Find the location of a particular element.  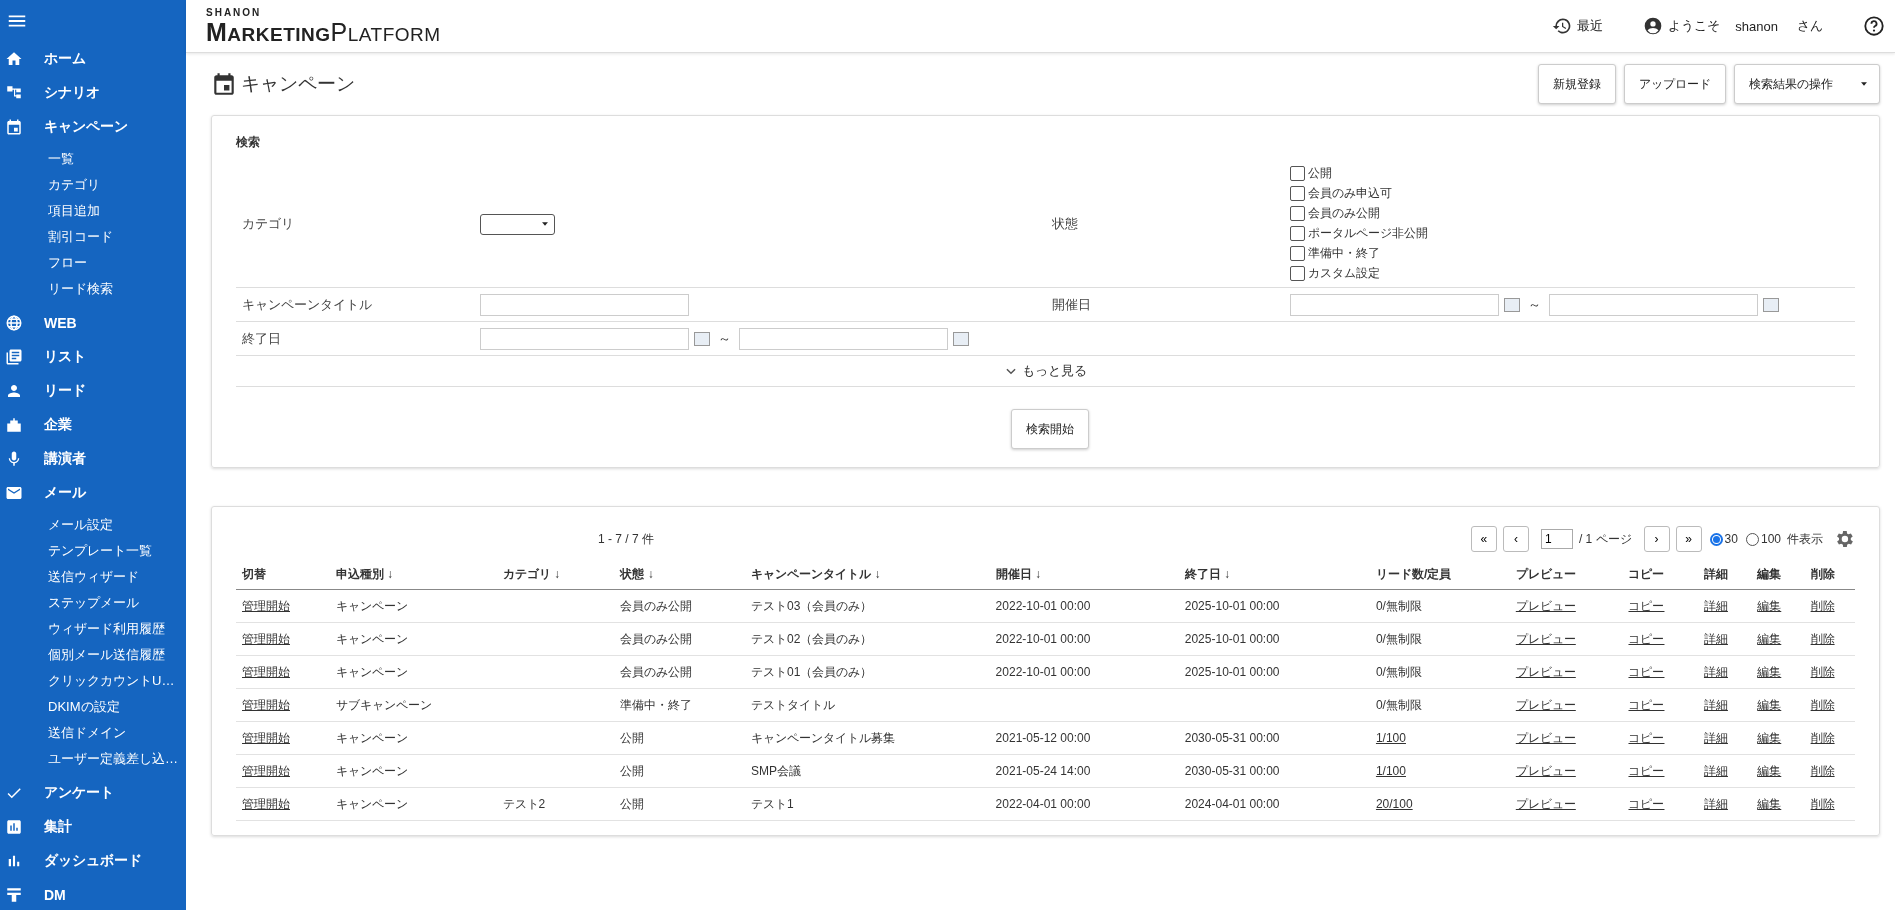

column-header: 編集 is located at coordinates (1778, 574).